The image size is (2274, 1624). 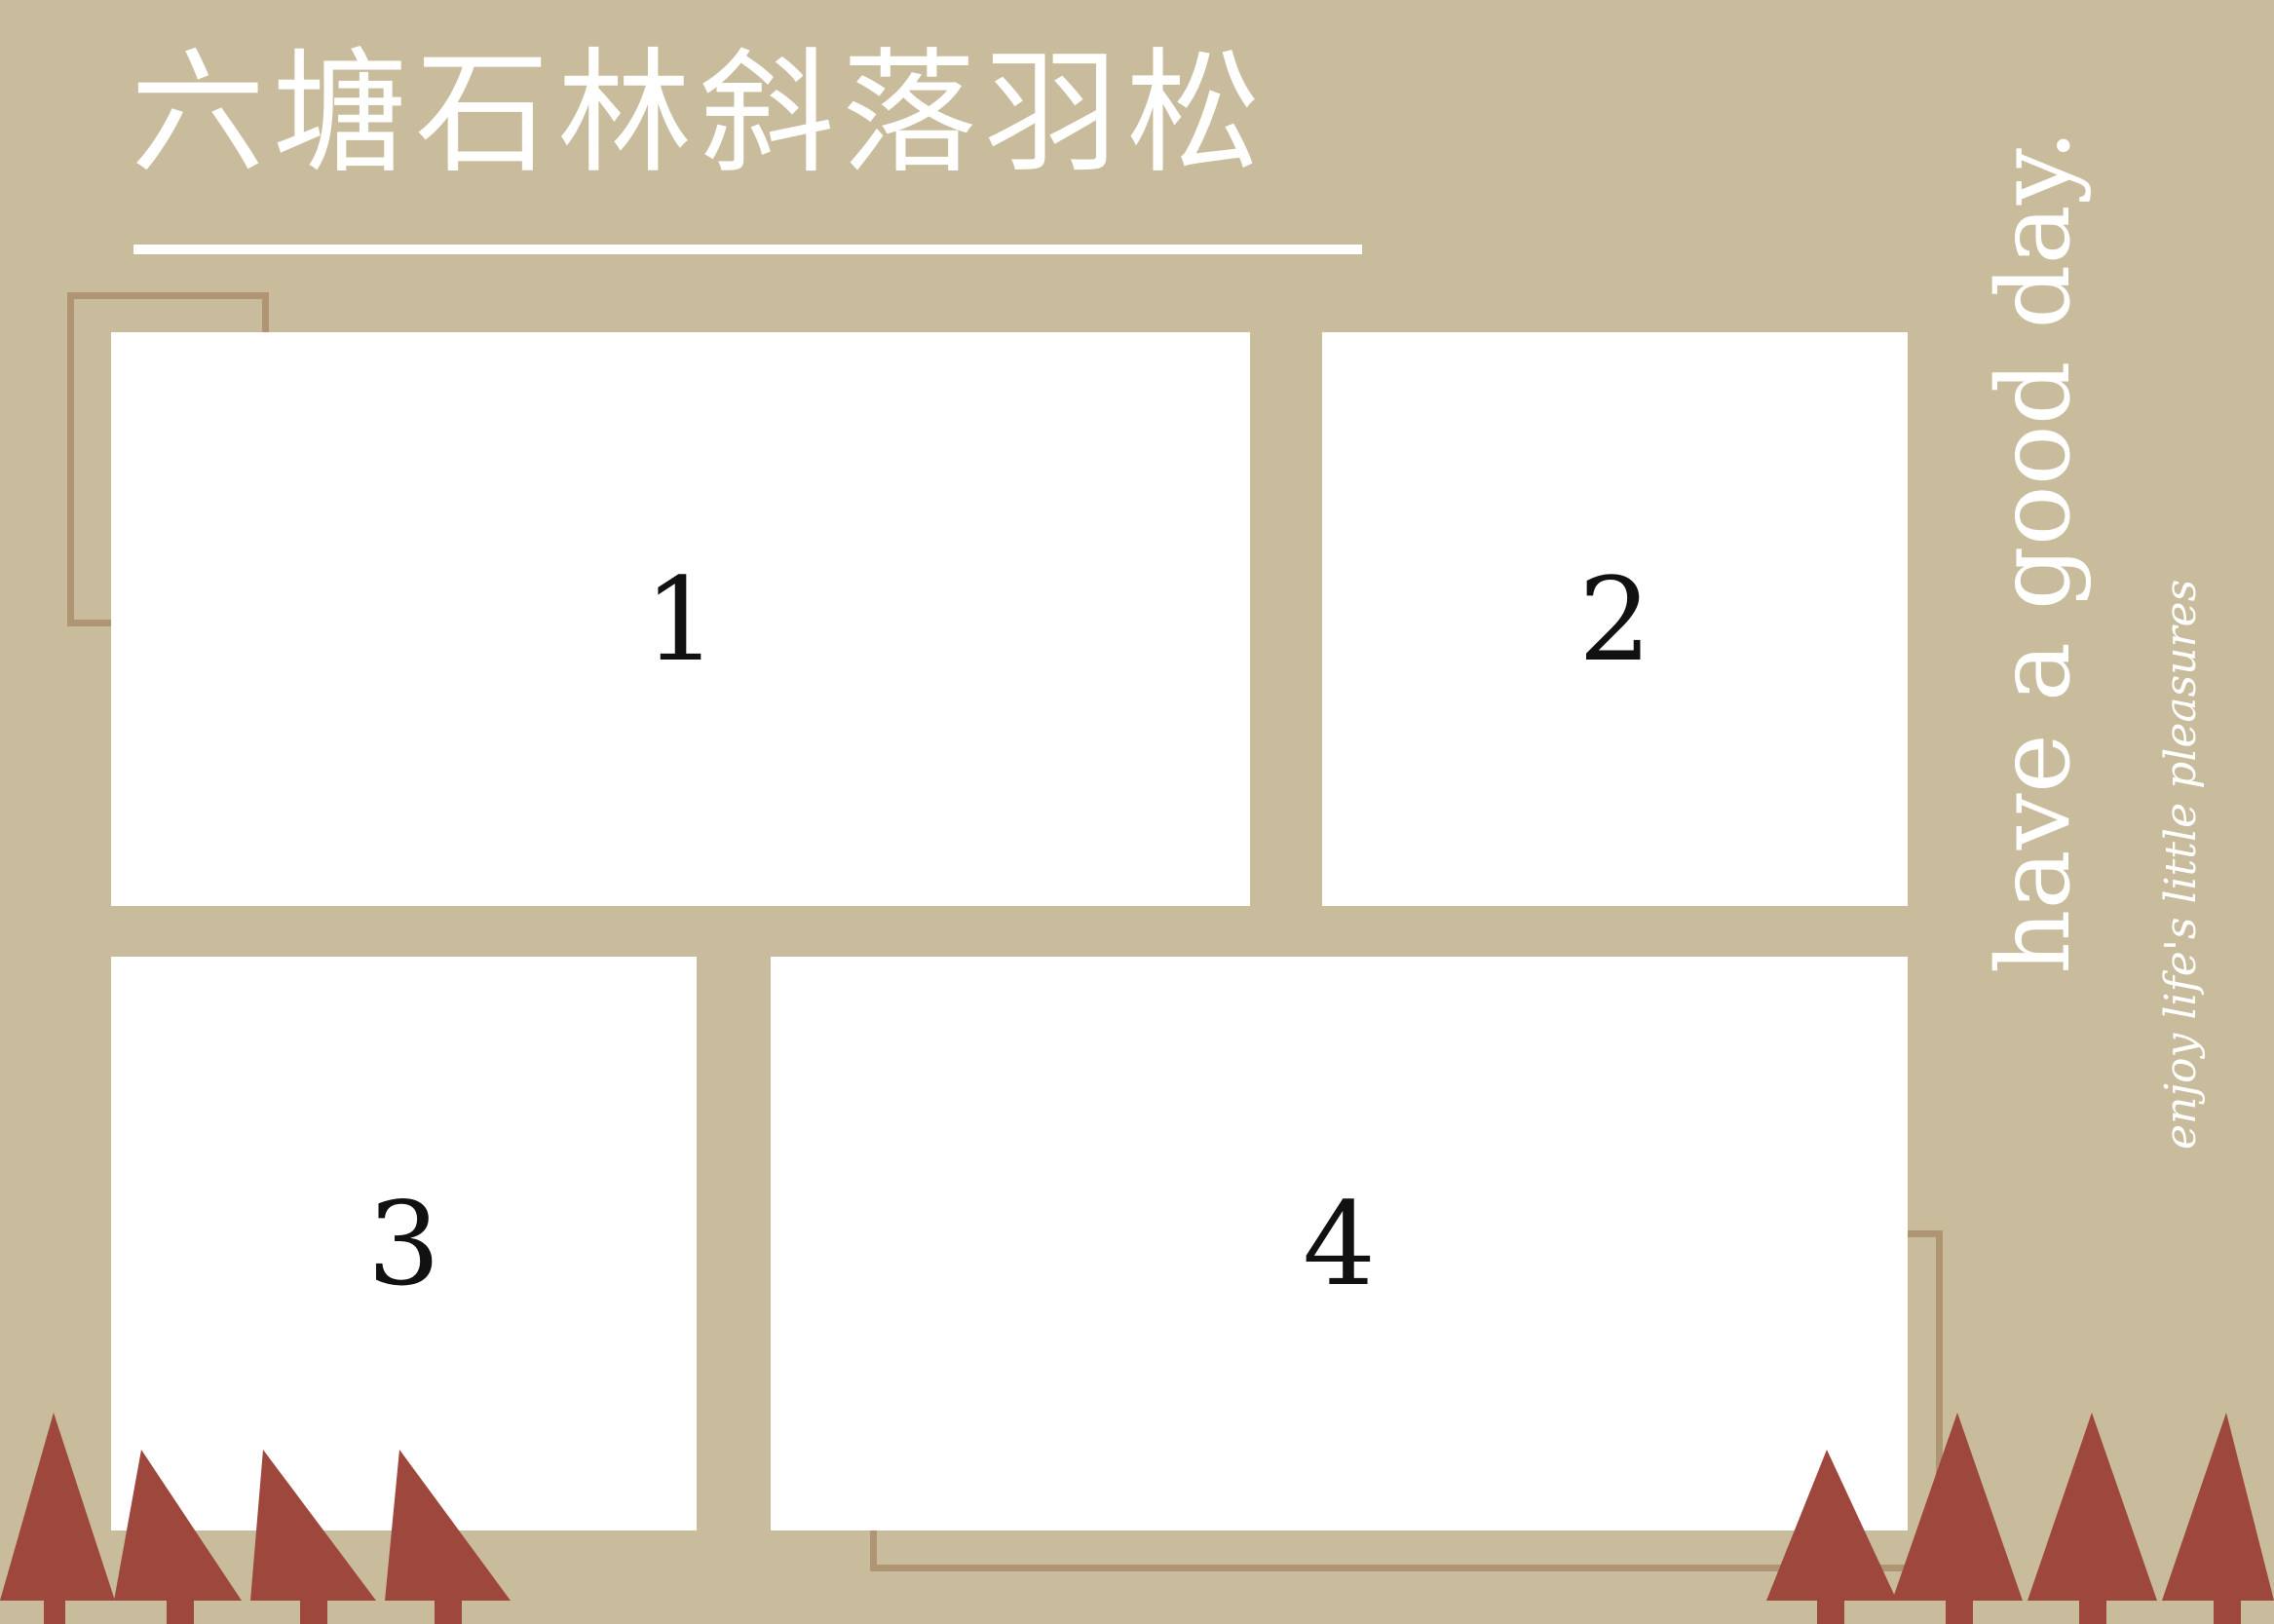 I want to click on photo-placeholder-2-number: 2, so click(x=1614, y=619).